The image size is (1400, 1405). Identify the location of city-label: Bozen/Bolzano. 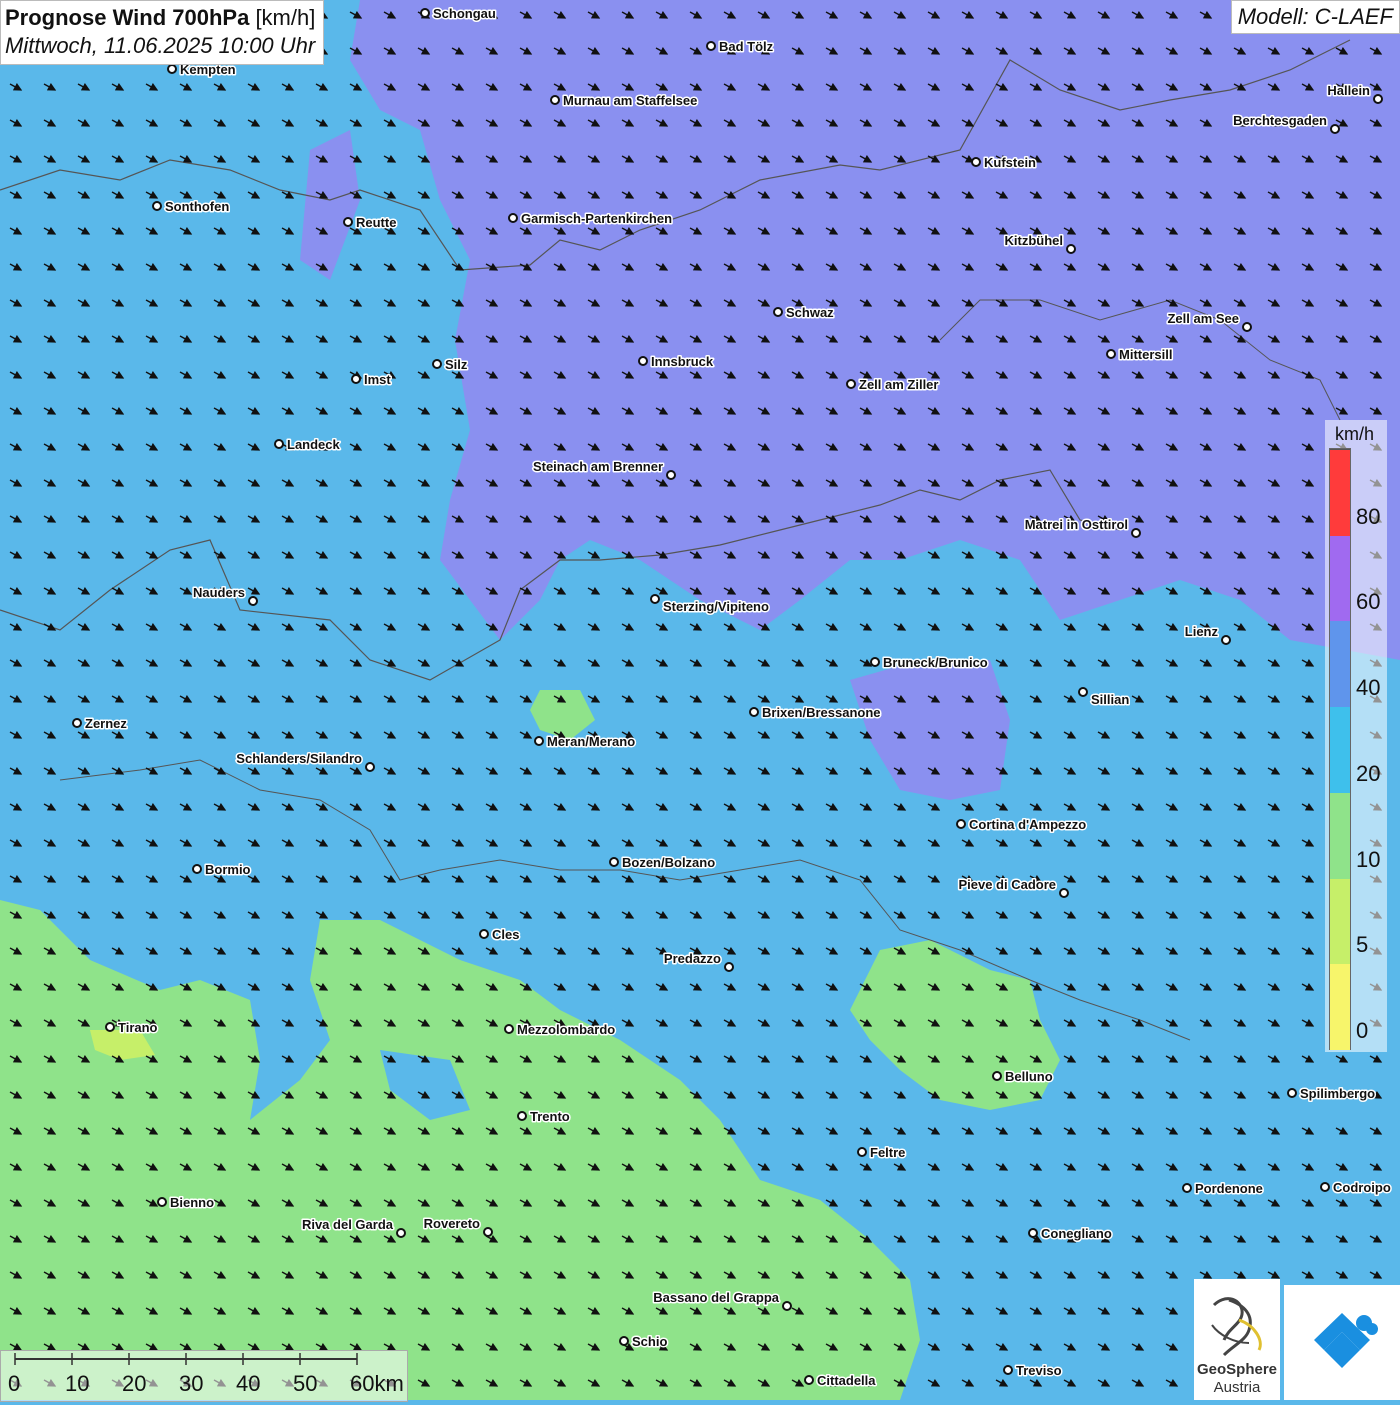
(668, 862).